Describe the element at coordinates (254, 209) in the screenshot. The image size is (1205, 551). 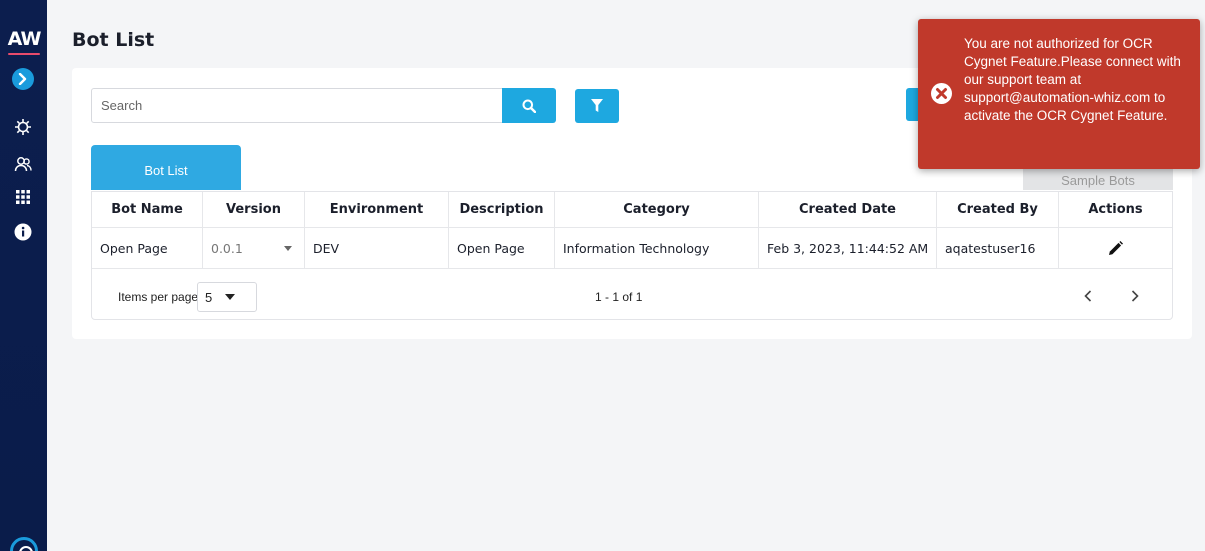
I see `column-header-version: Version` at that location.